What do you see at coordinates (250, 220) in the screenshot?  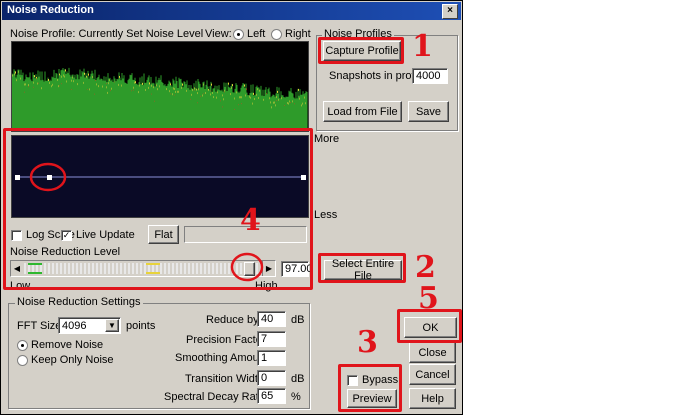 I see `annotation-number-4: 4` at bounding box center [250, 220].